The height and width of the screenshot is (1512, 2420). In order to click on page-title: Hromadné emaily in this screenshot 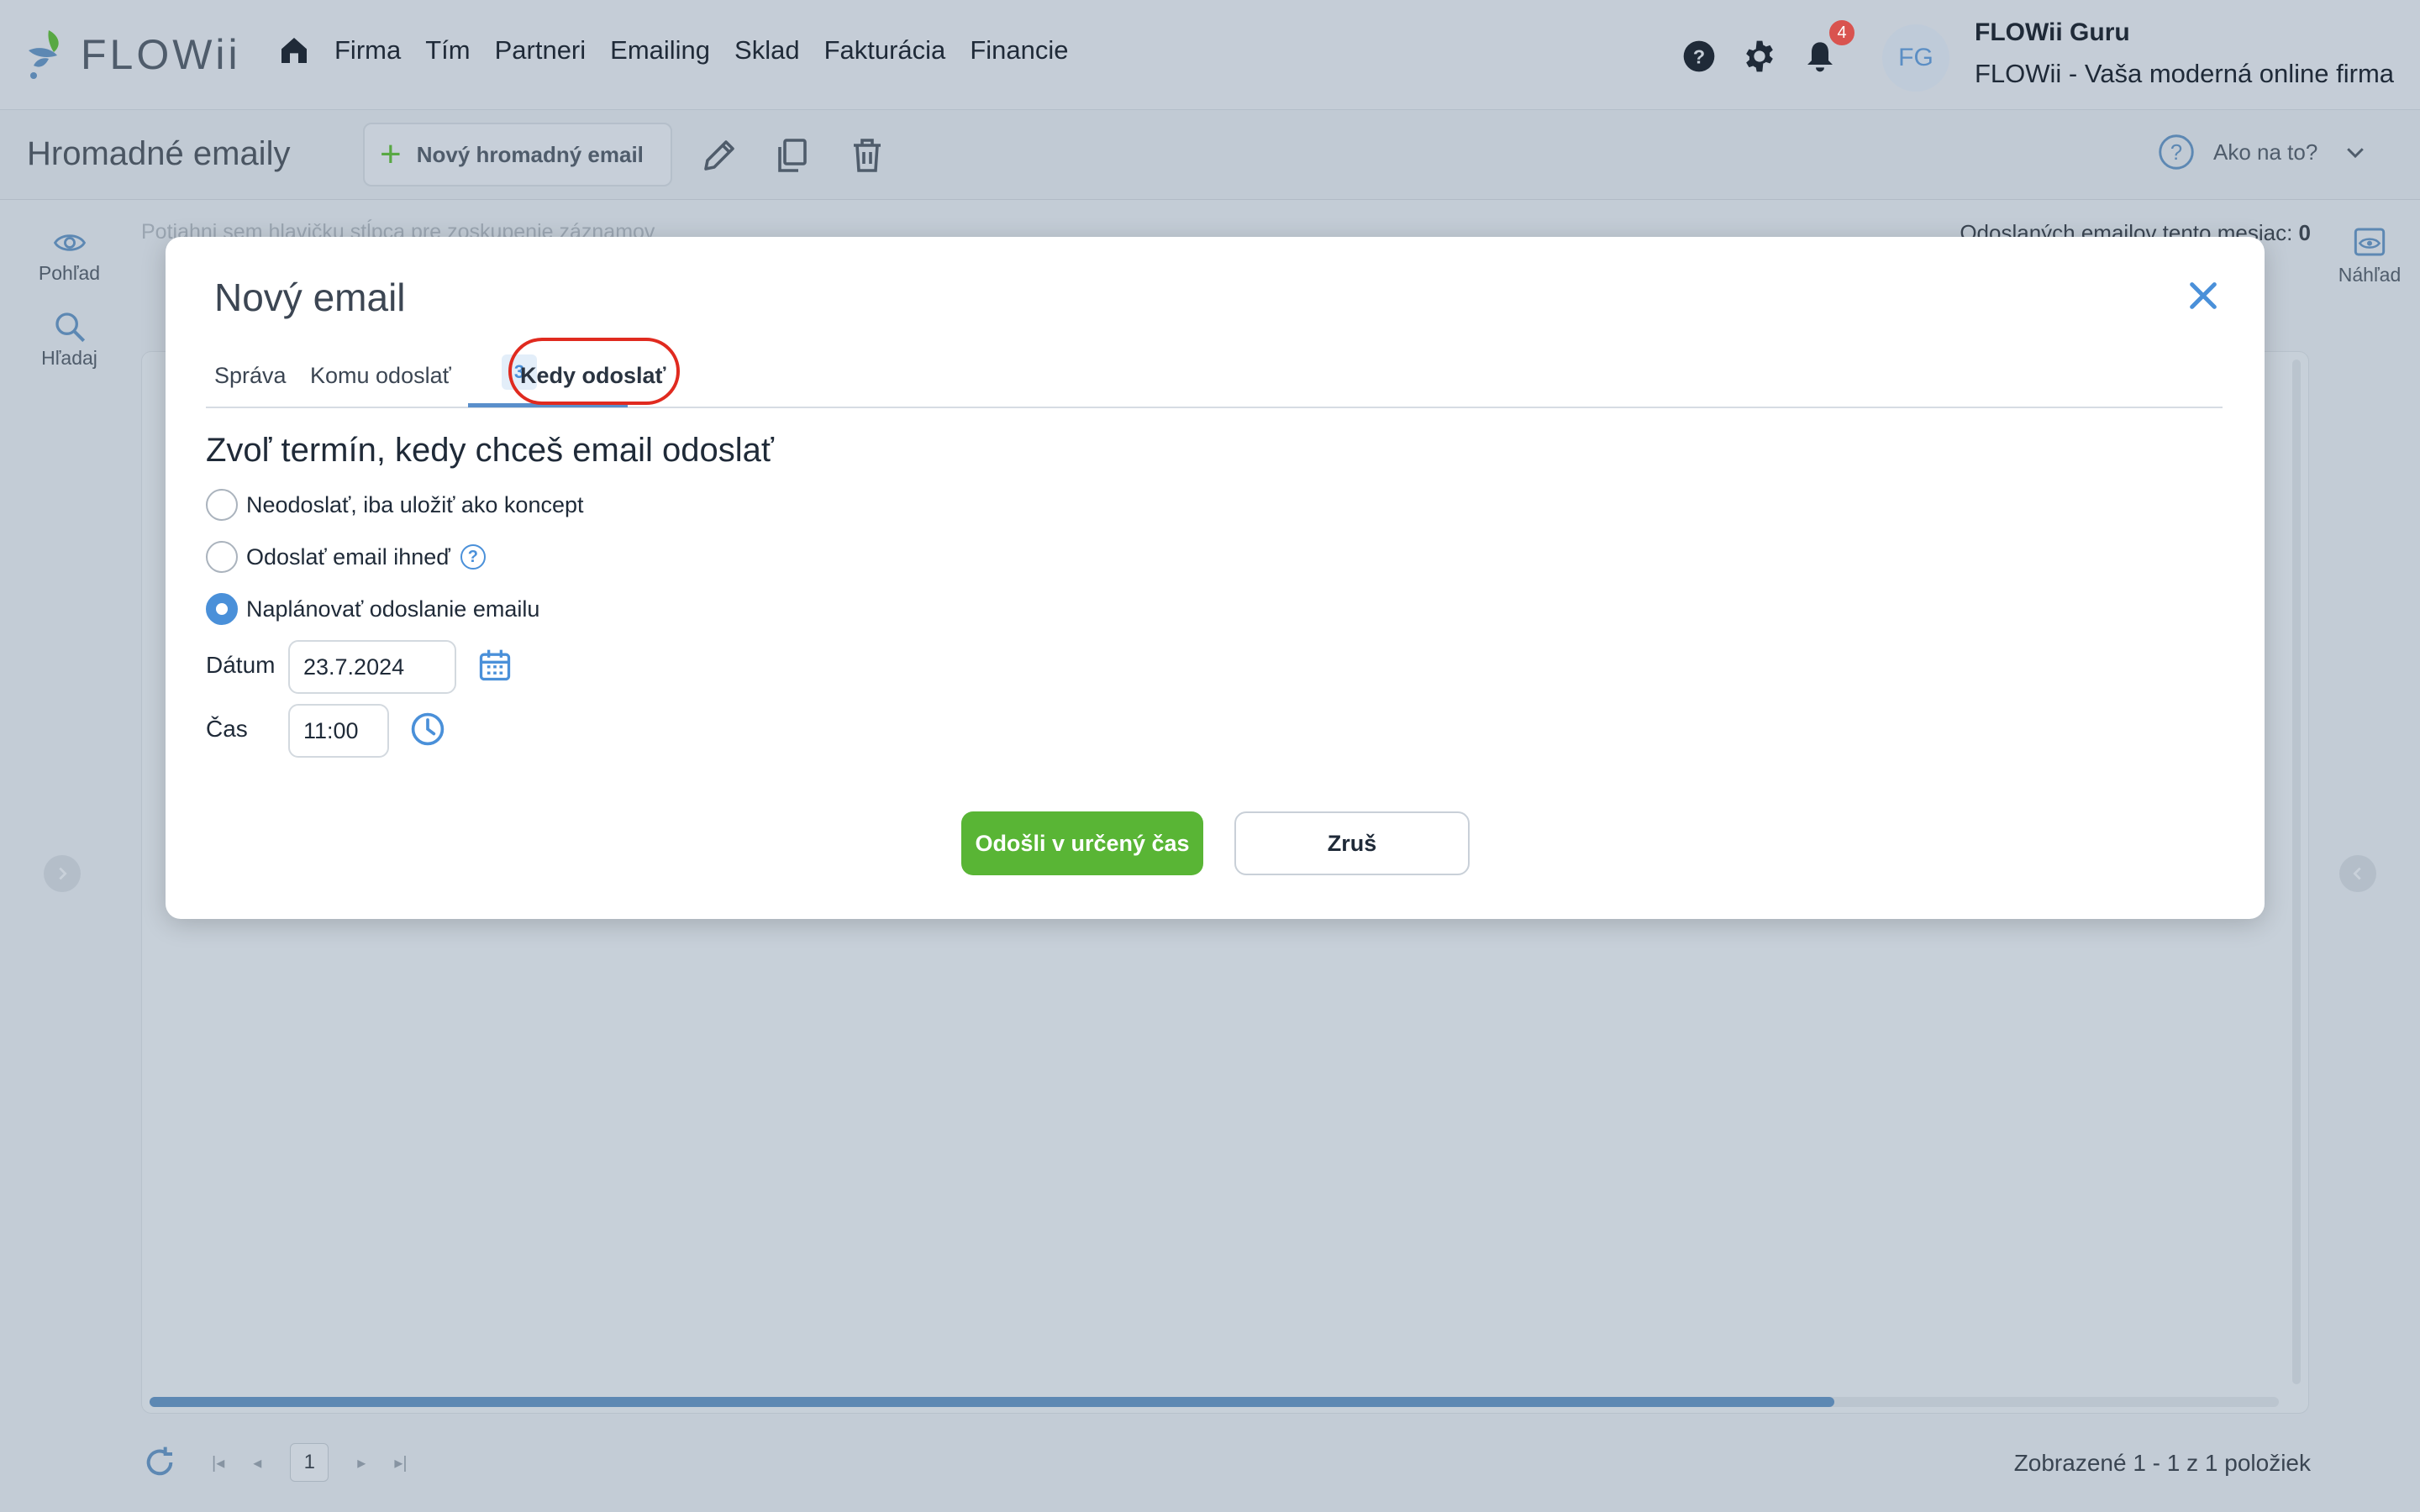, I will do `click(159, 153)`.